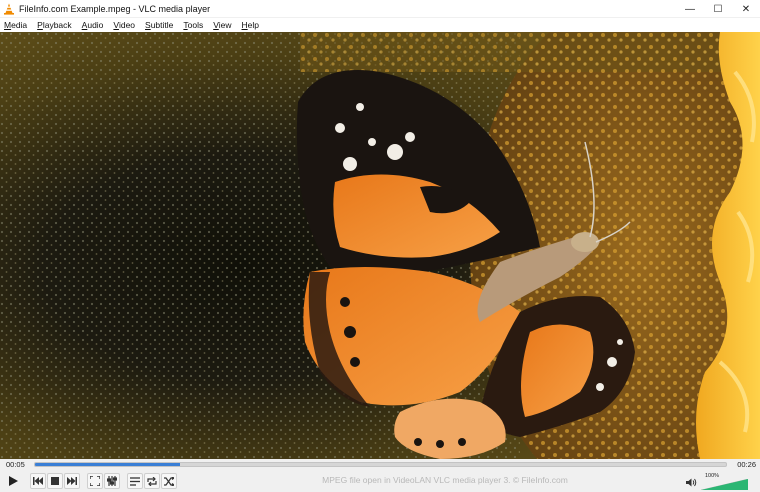 The height and width of the screenshot is (492, 760). I want to click on shuffle-icon, so click(169, 481).